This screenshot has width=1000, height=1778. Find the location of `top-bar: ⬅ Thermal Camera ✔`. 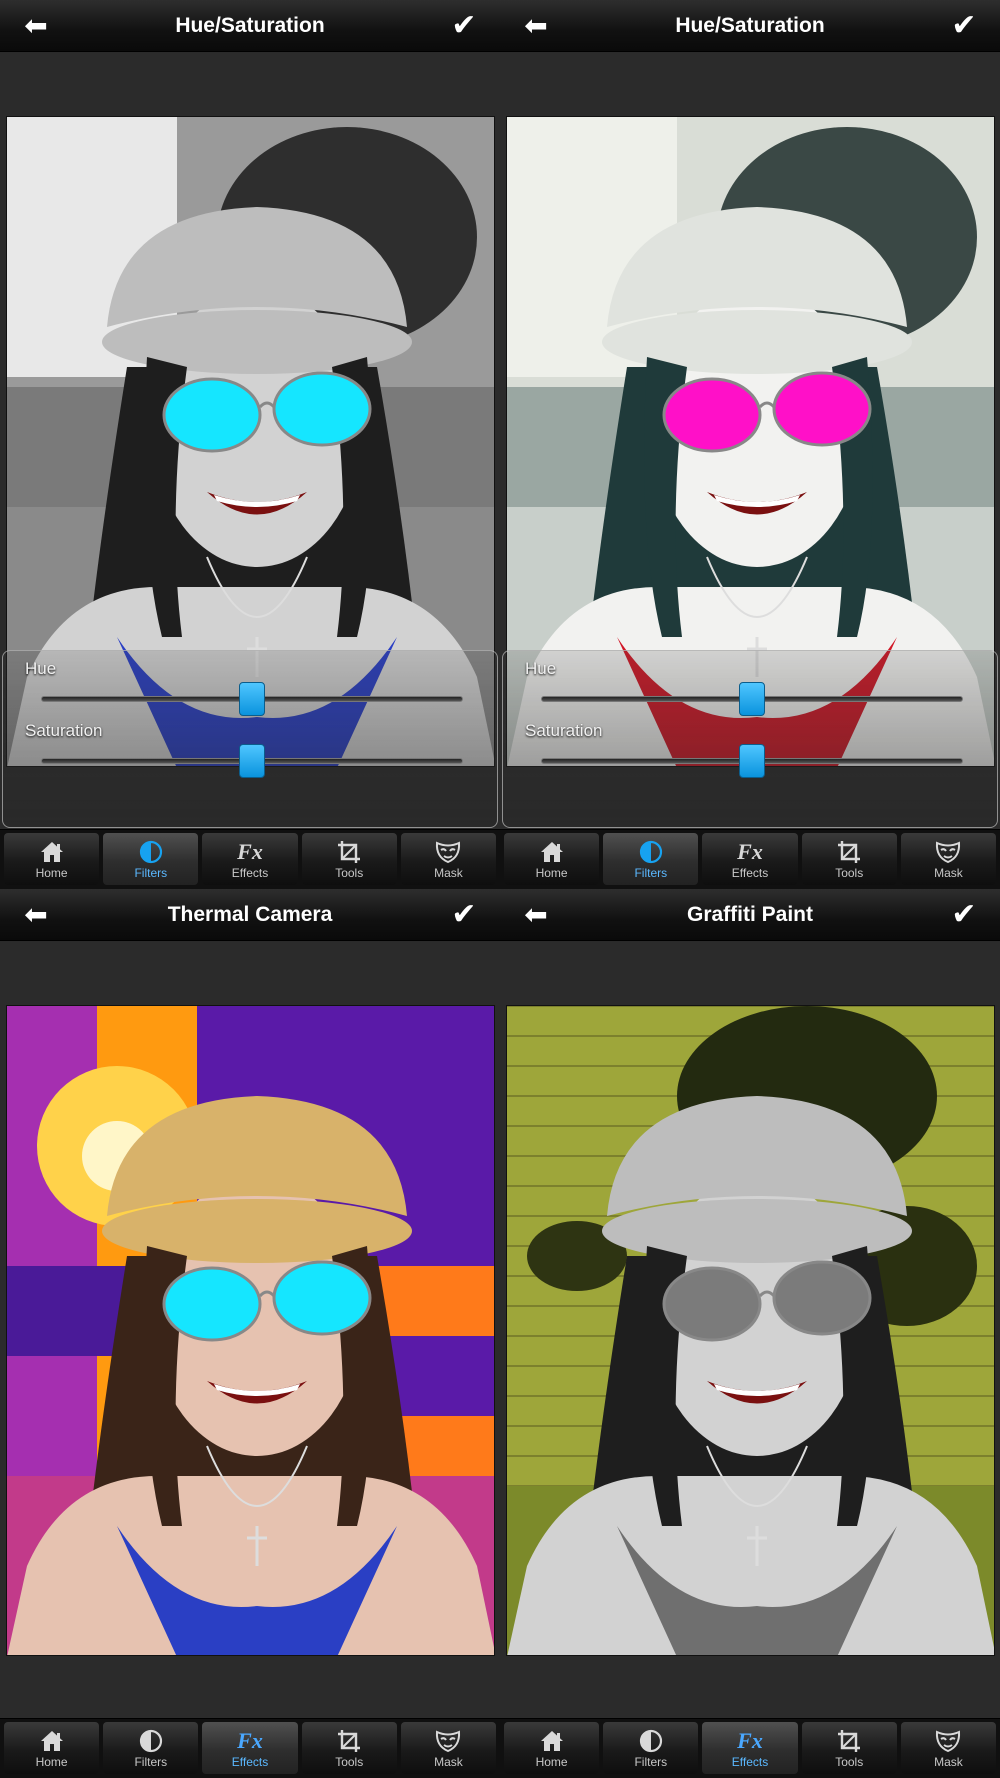

top-bar: ⬅ Thermal Camera ✔ is located at coordinates (250, 915).